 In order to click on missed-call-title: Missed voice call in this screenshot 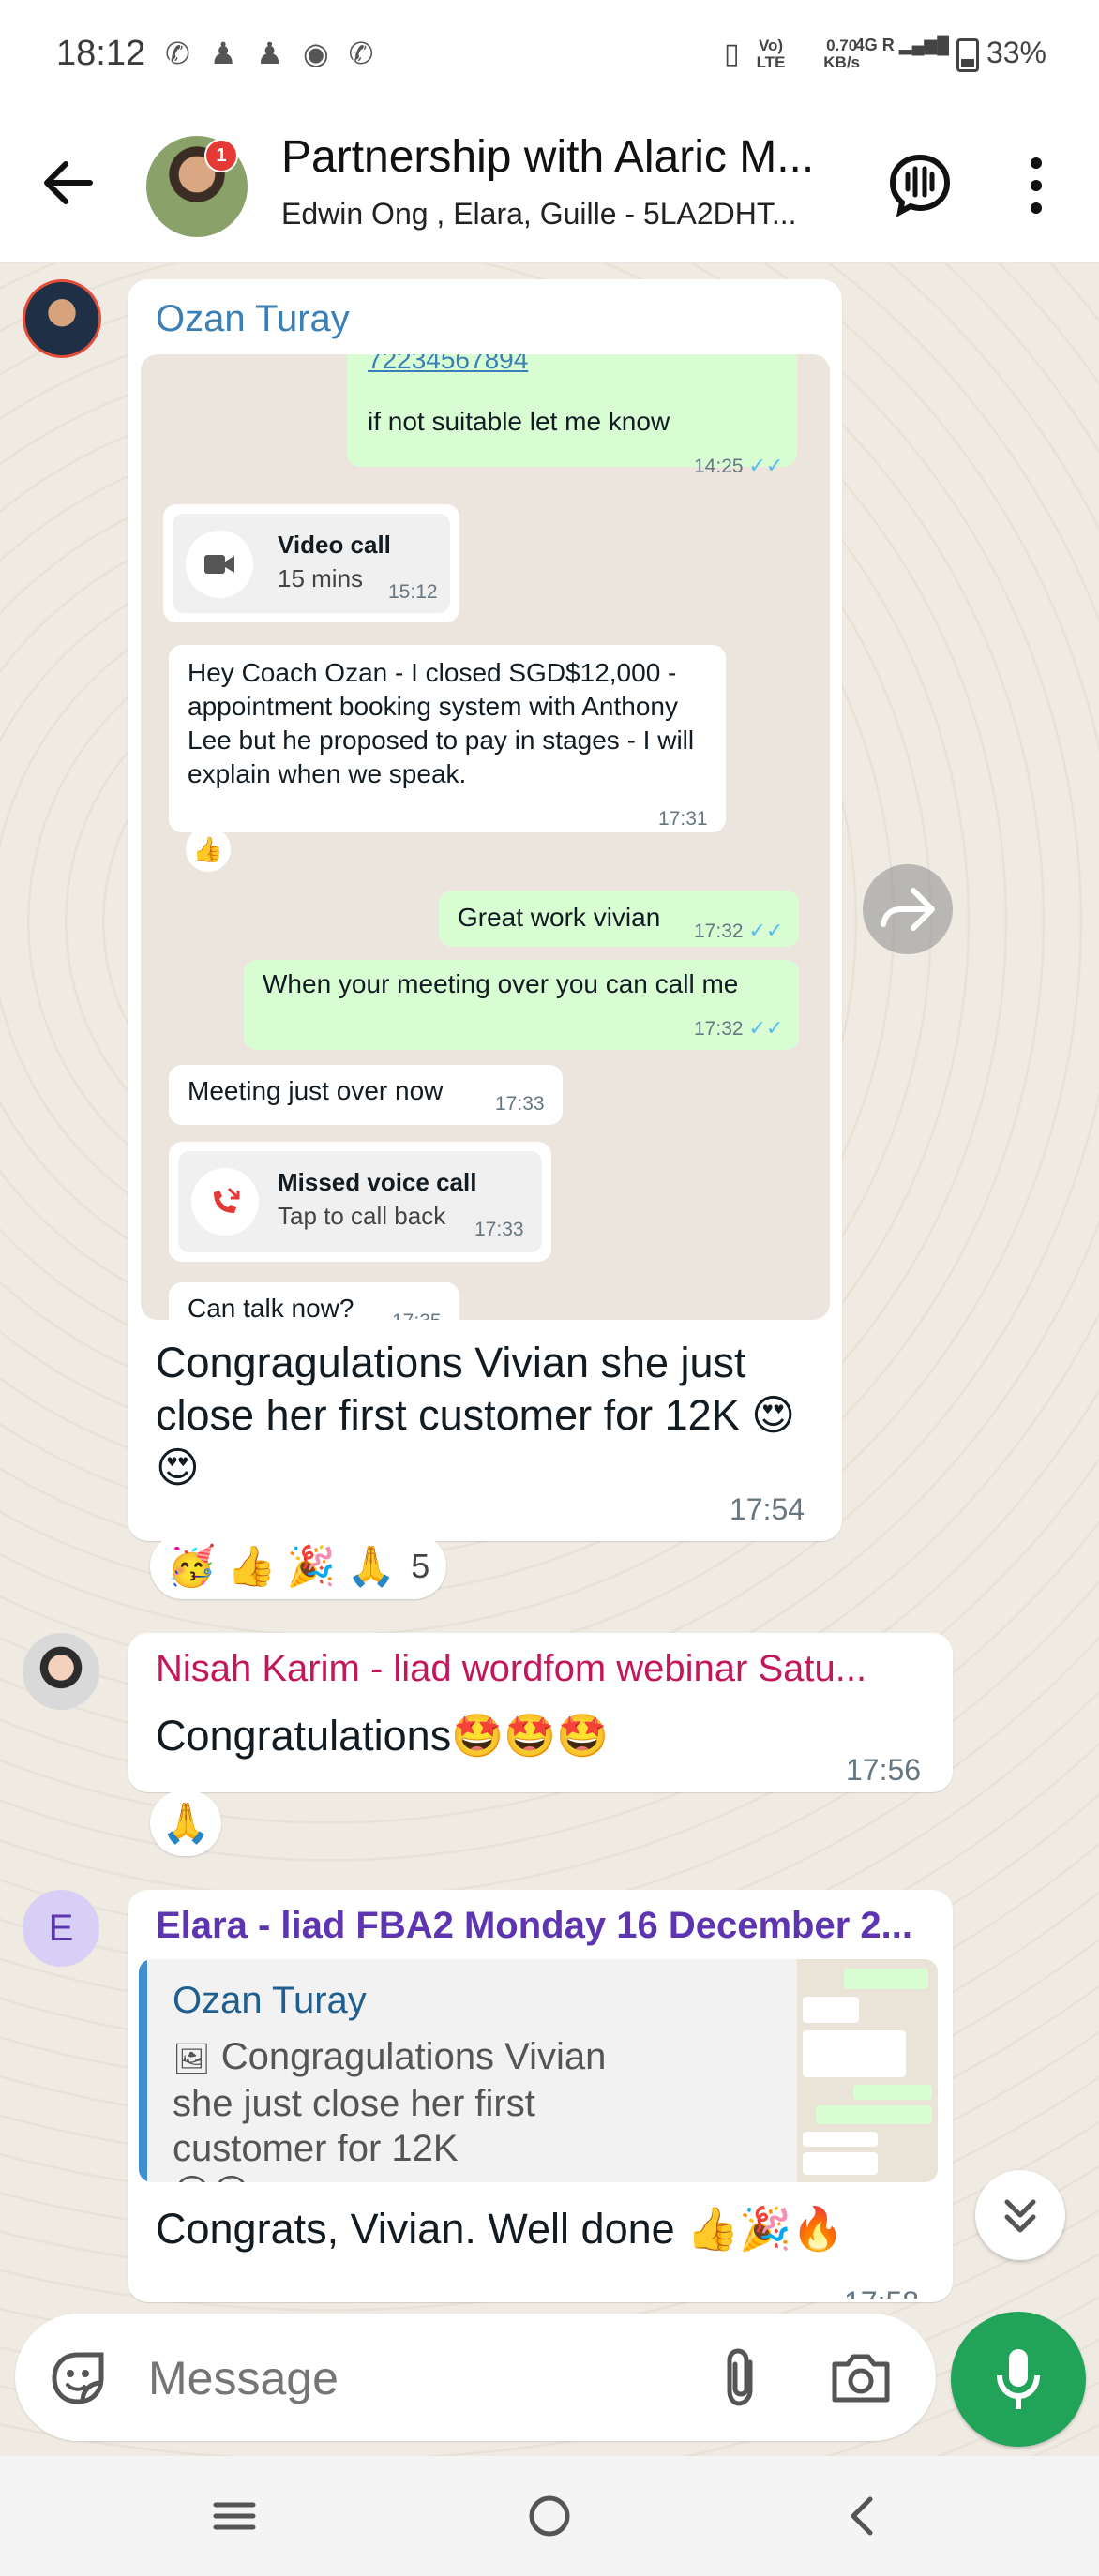, I will do `click(377, 1182)`.